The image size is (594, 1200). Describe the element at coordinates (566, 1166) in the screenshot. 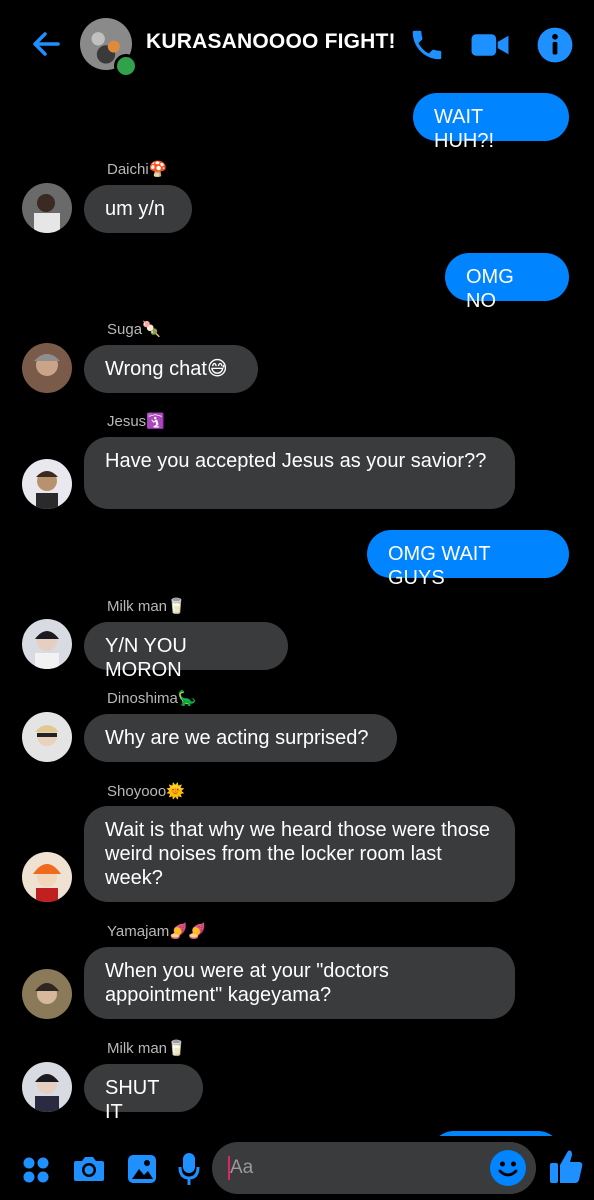

I see `thumbs-up-icon` at that location.